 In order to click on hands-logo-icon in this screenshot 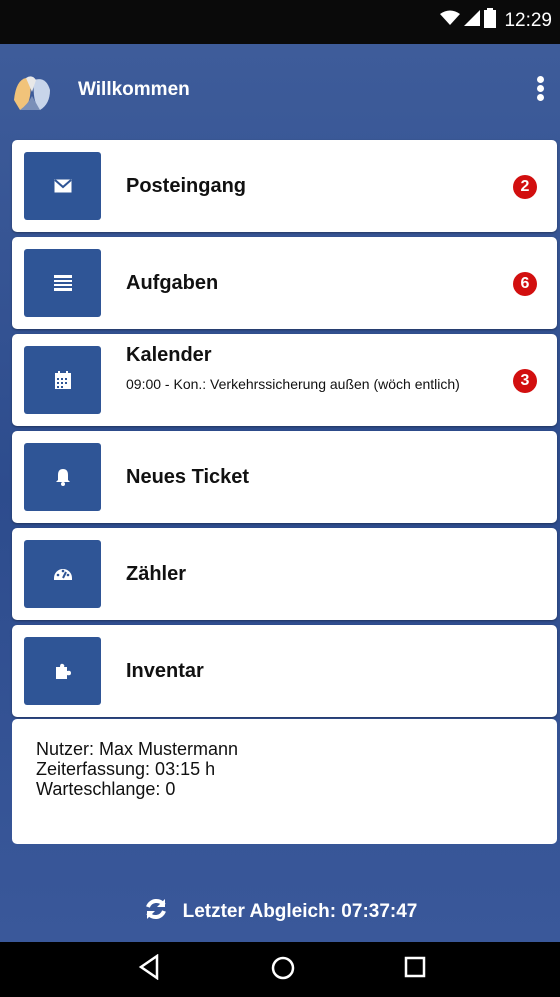, I will do `click(32, 92)`.